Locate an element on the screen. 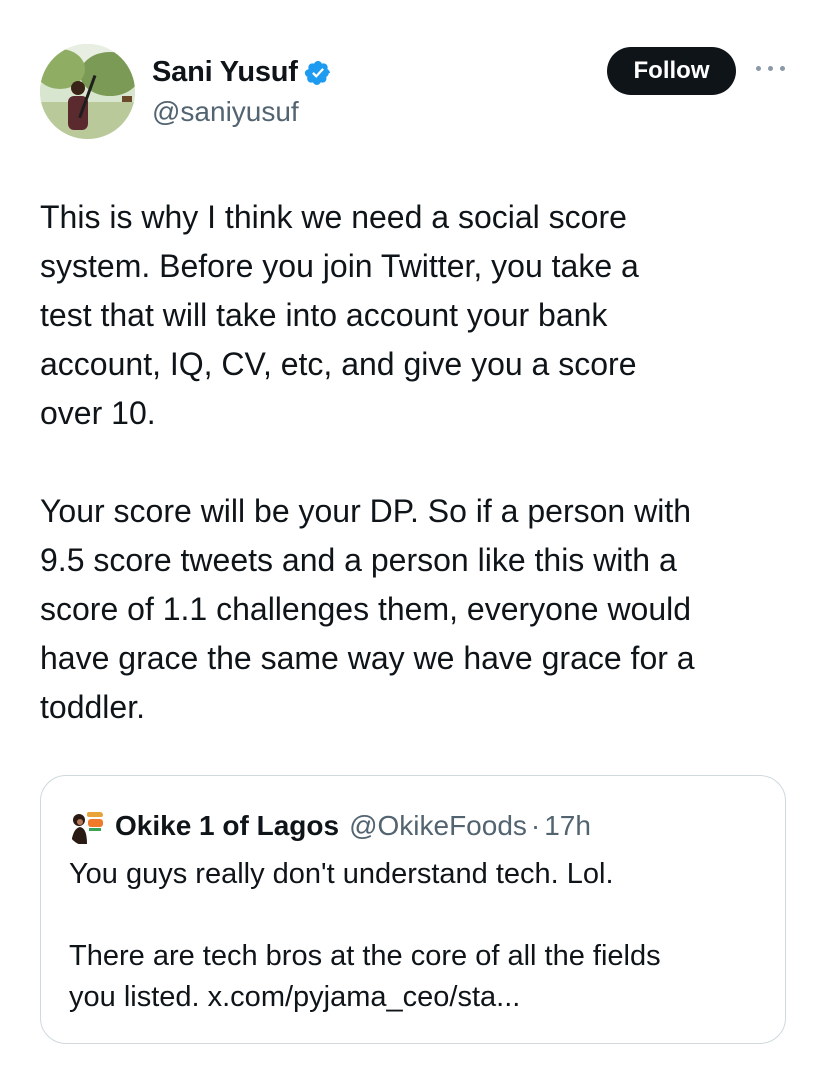 Image resolution: width=828 pixels, height=1074 pixels. author-handle: @saniyusuf is located at coordinates (225, 112).